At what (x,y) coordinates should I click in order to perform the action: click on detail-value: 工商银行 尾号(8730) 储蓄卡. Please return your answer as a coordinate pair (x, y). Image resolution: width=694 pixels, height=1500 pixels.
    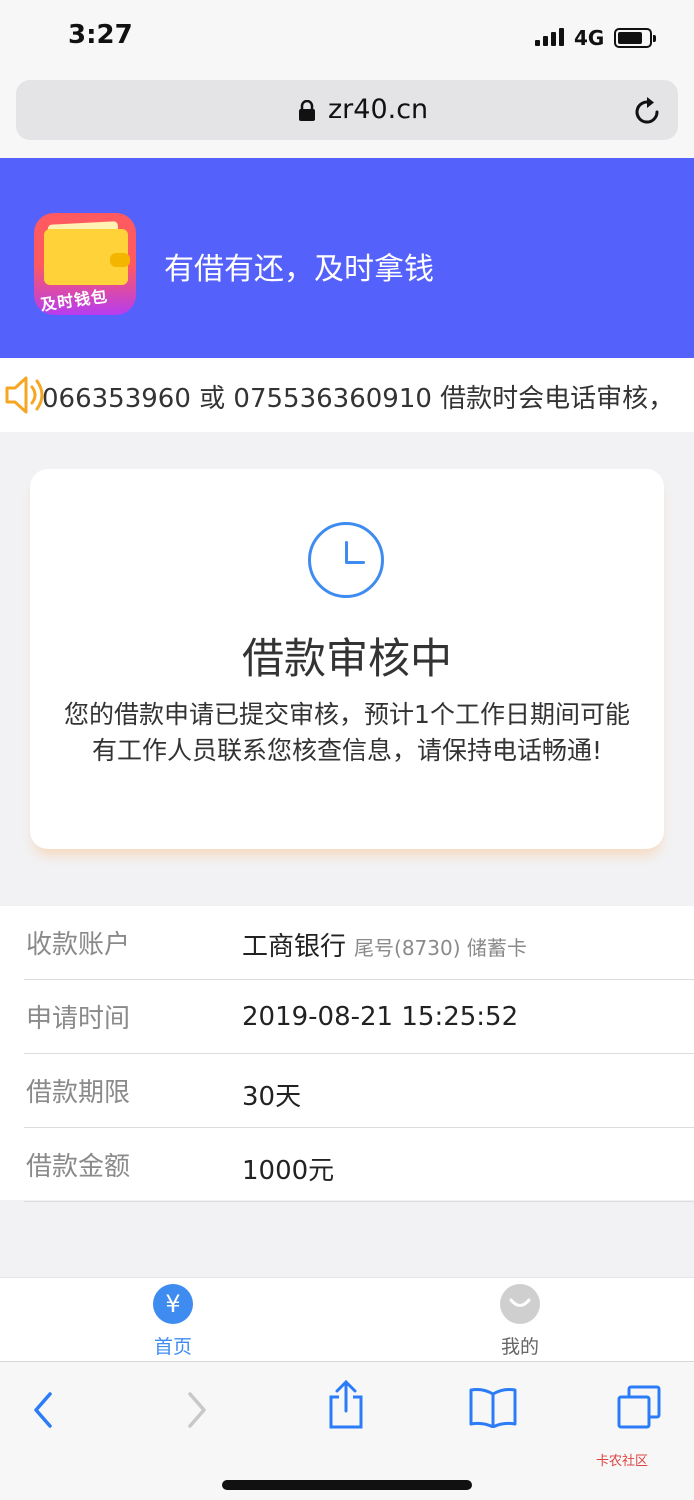
    Looking at the image, I should click on (384, 944).